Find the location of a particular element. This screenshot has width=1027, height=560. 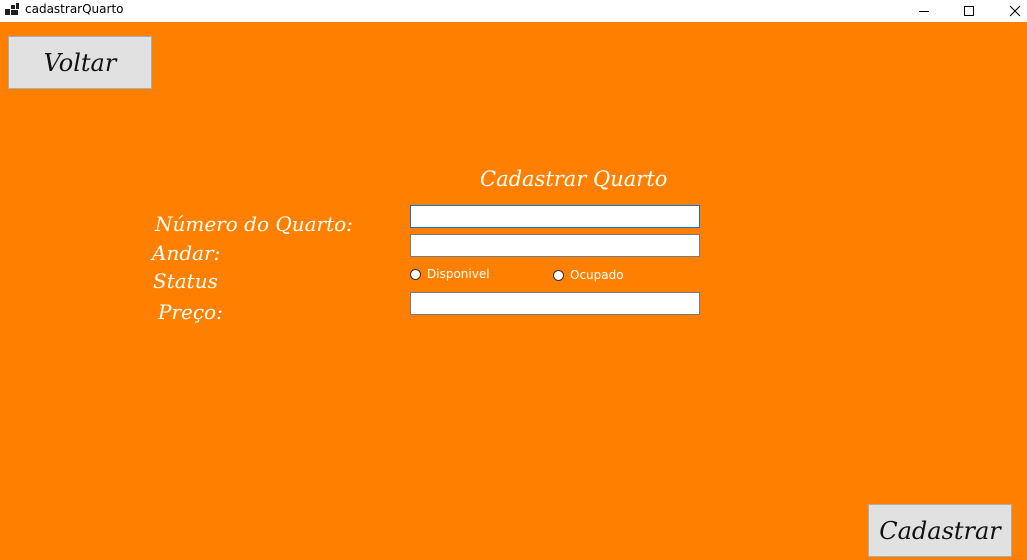

close-button is located at coordinates (1009, 11).